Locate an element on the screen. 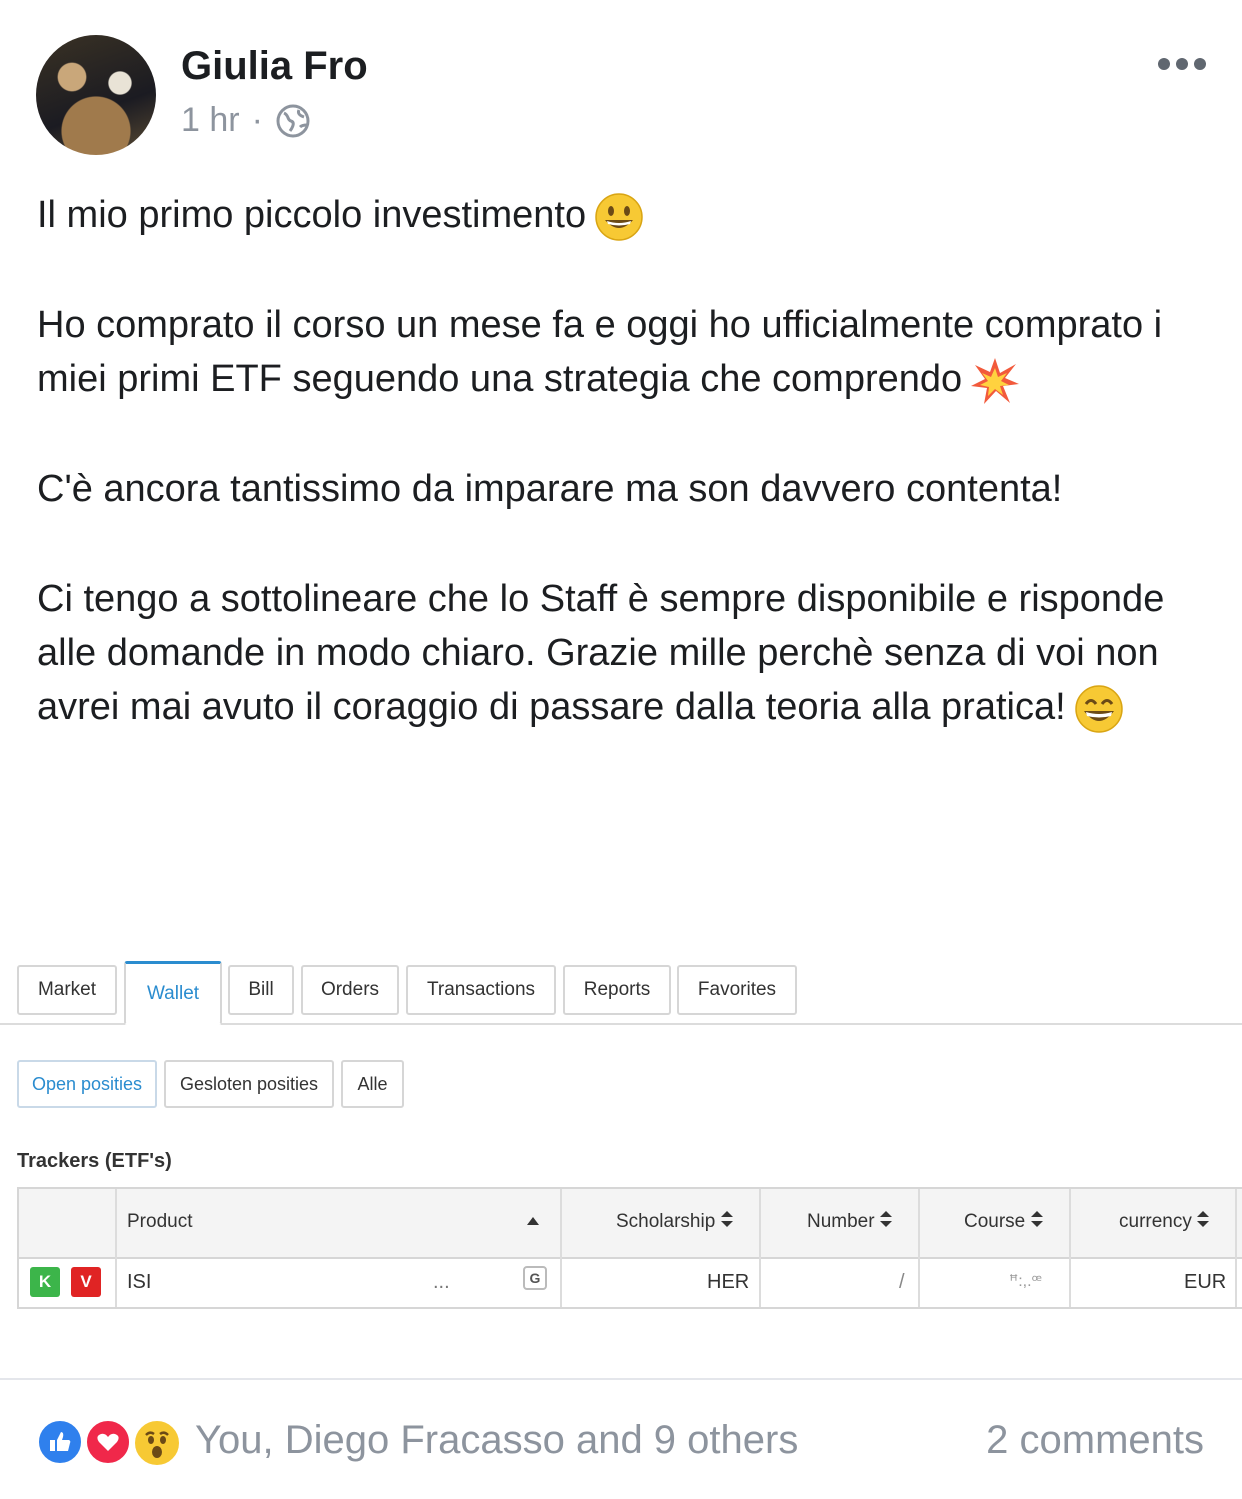  collision-icon is located at coordinates (995, 380).